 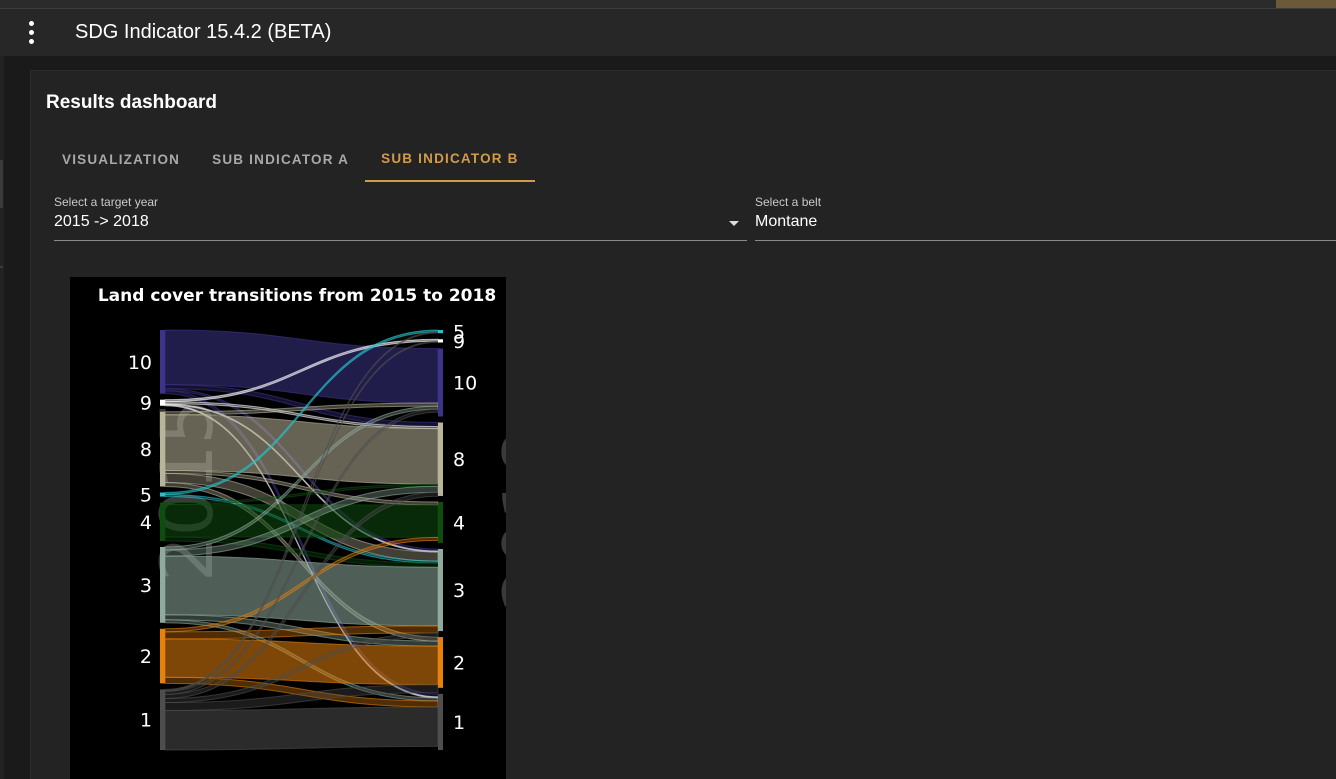 What do you see at coordinates (1306, 4) in the screenshot?
I see `window-accent` at bounding box center [1306, 4].